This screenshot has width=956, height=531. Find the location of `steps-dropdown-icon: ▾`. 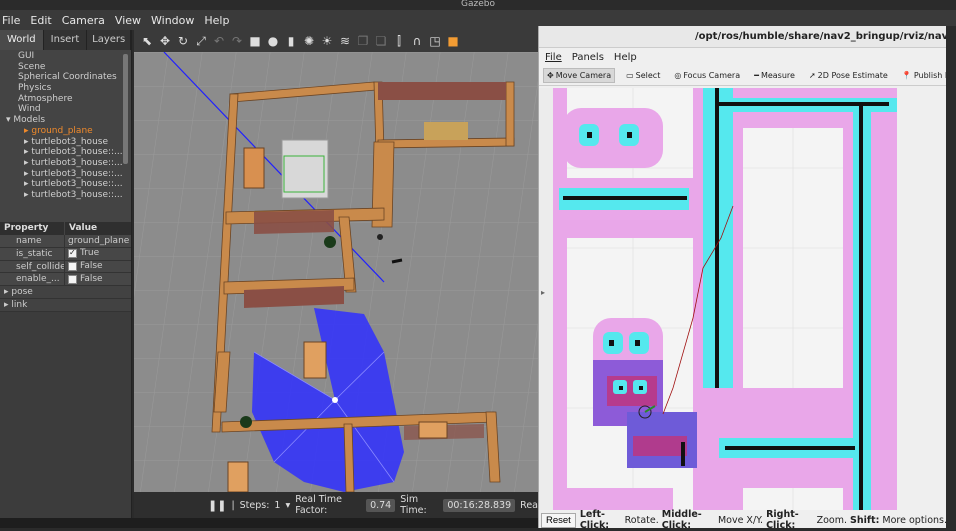

steps-dropdown-icon: ▾ is located at coordinates (287, 505).